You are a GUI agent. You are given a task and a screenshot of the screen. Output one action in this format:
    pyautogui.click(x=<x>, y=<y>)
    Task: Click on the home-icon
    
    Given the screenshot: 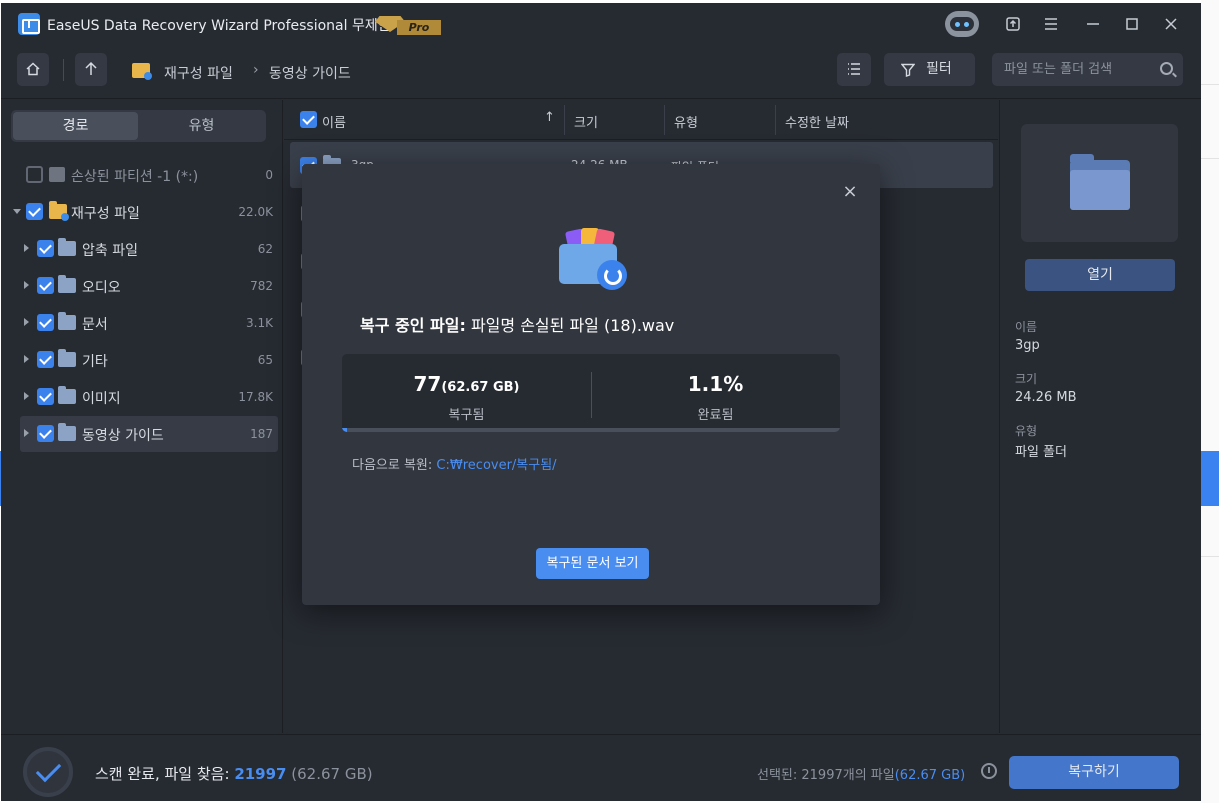 What is the action you would take?
    pyautogui.click(x=33, y=69)
    